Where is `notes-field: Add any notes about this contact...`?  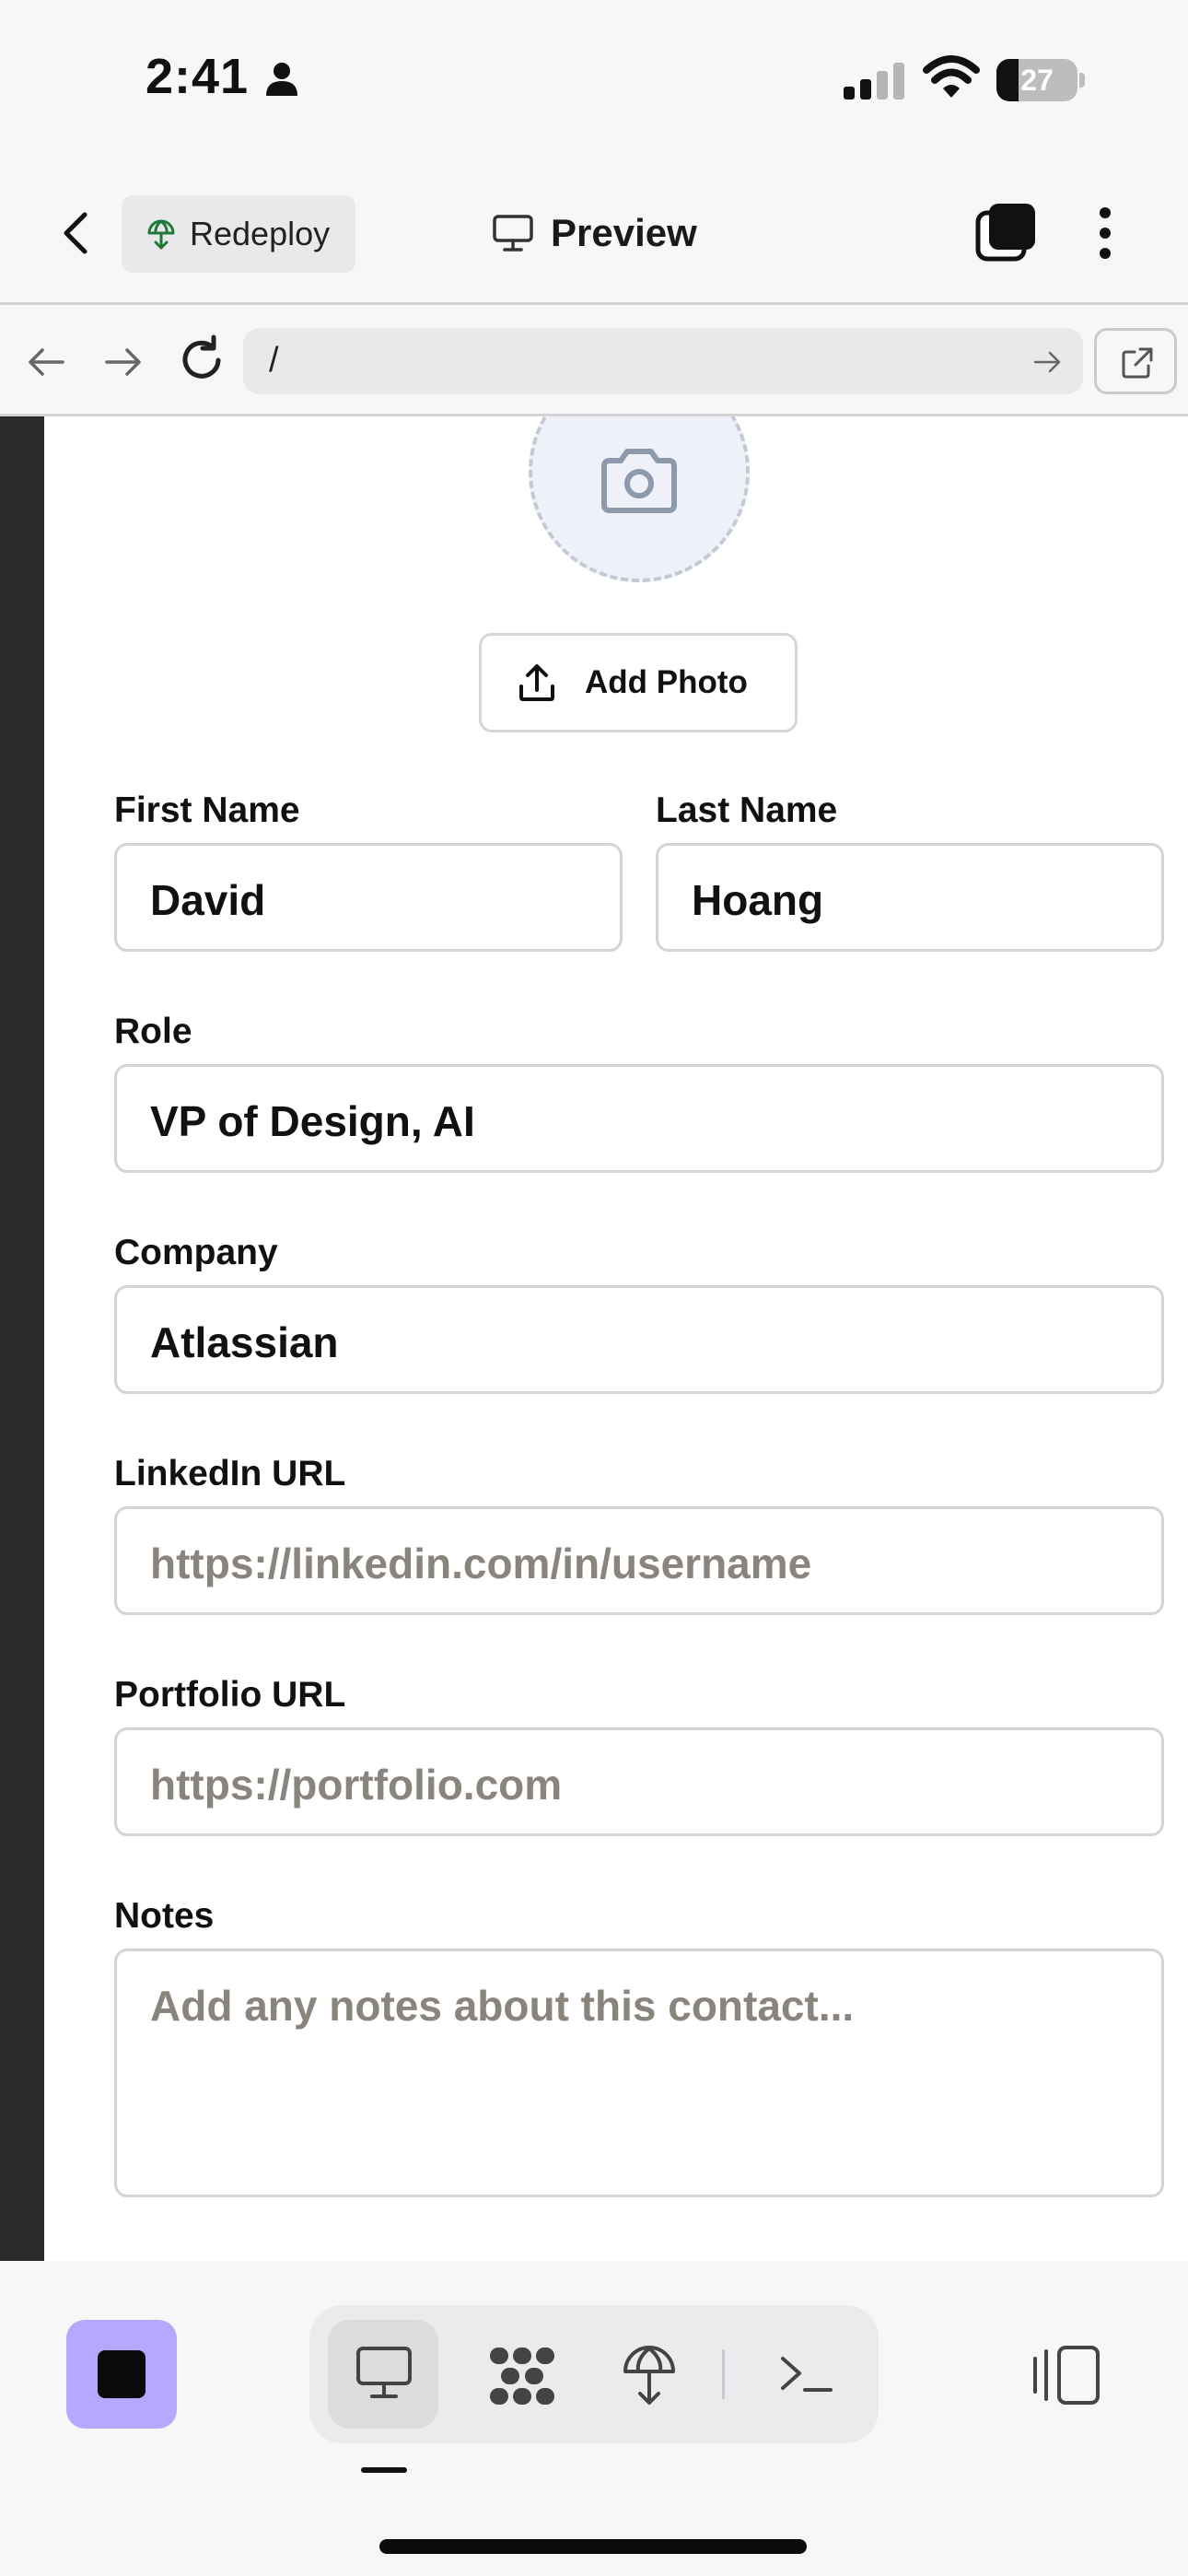 notes-field: Add any notes about this contact... is located at coordinates (639, 2073).